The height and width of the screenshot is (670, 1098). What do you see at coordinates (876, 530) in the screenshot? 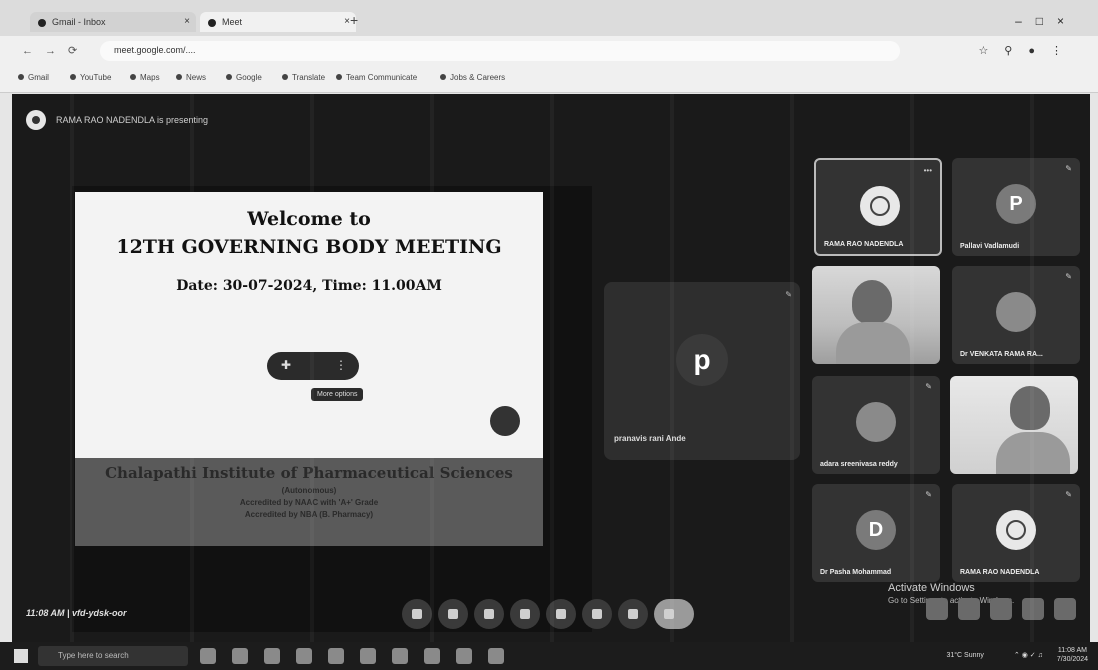
I see `avatar: D` at bounding box center [876, 530].